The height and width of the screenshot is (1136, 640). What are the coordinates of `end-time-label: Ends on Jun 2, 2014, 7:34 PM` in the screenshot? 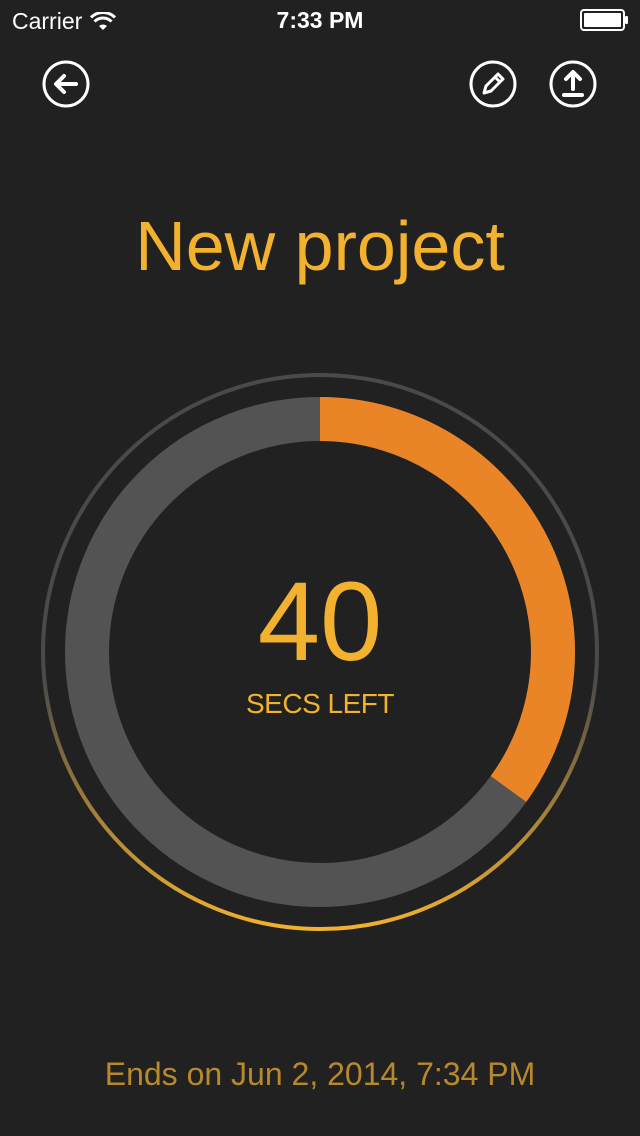 It's located at (320, 1074).